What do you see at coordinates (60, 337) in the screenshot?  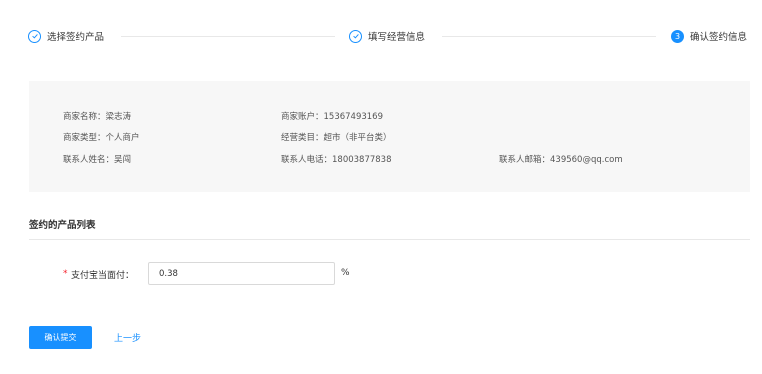 I see `confirm-submit-button: 确认提交` at bounding box center [60, 337].